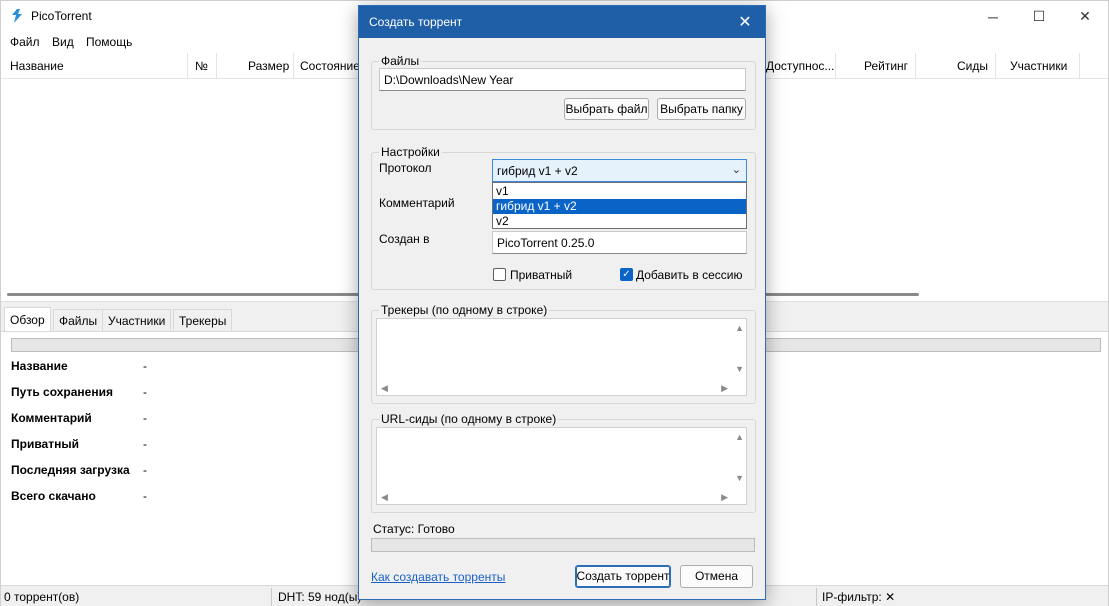 Image resolution: width=1109 pixels, height=606 pixels. Describe the element at coordinates (416, 22) in the screenshot. I see `dialog-title: Создать торрент` at that location.